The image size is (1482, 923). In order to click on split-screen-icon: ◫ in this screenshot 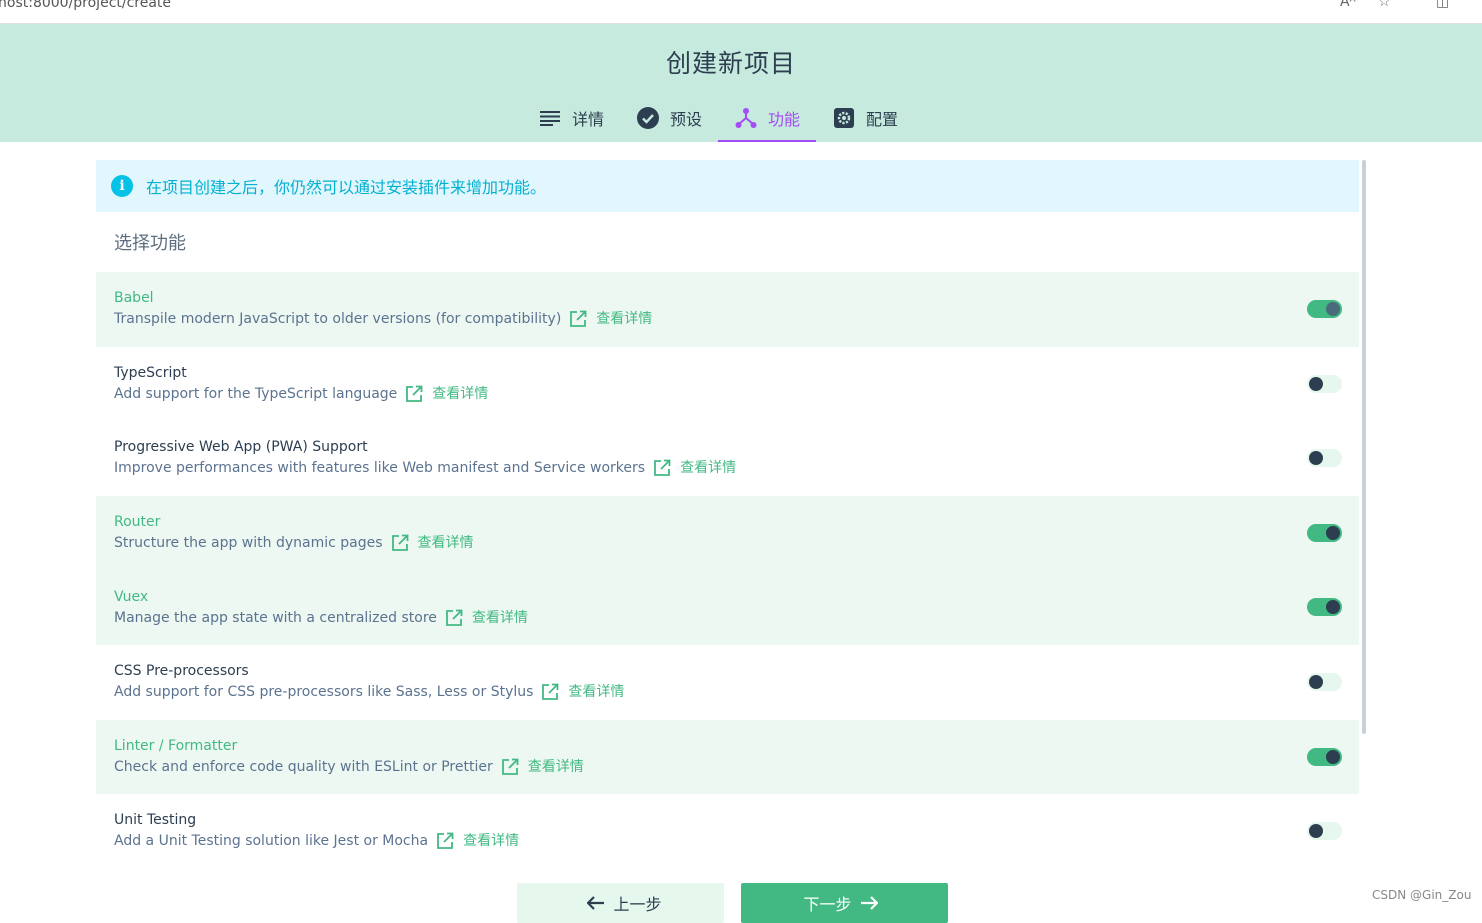, I will do `click(1442, 5)`.